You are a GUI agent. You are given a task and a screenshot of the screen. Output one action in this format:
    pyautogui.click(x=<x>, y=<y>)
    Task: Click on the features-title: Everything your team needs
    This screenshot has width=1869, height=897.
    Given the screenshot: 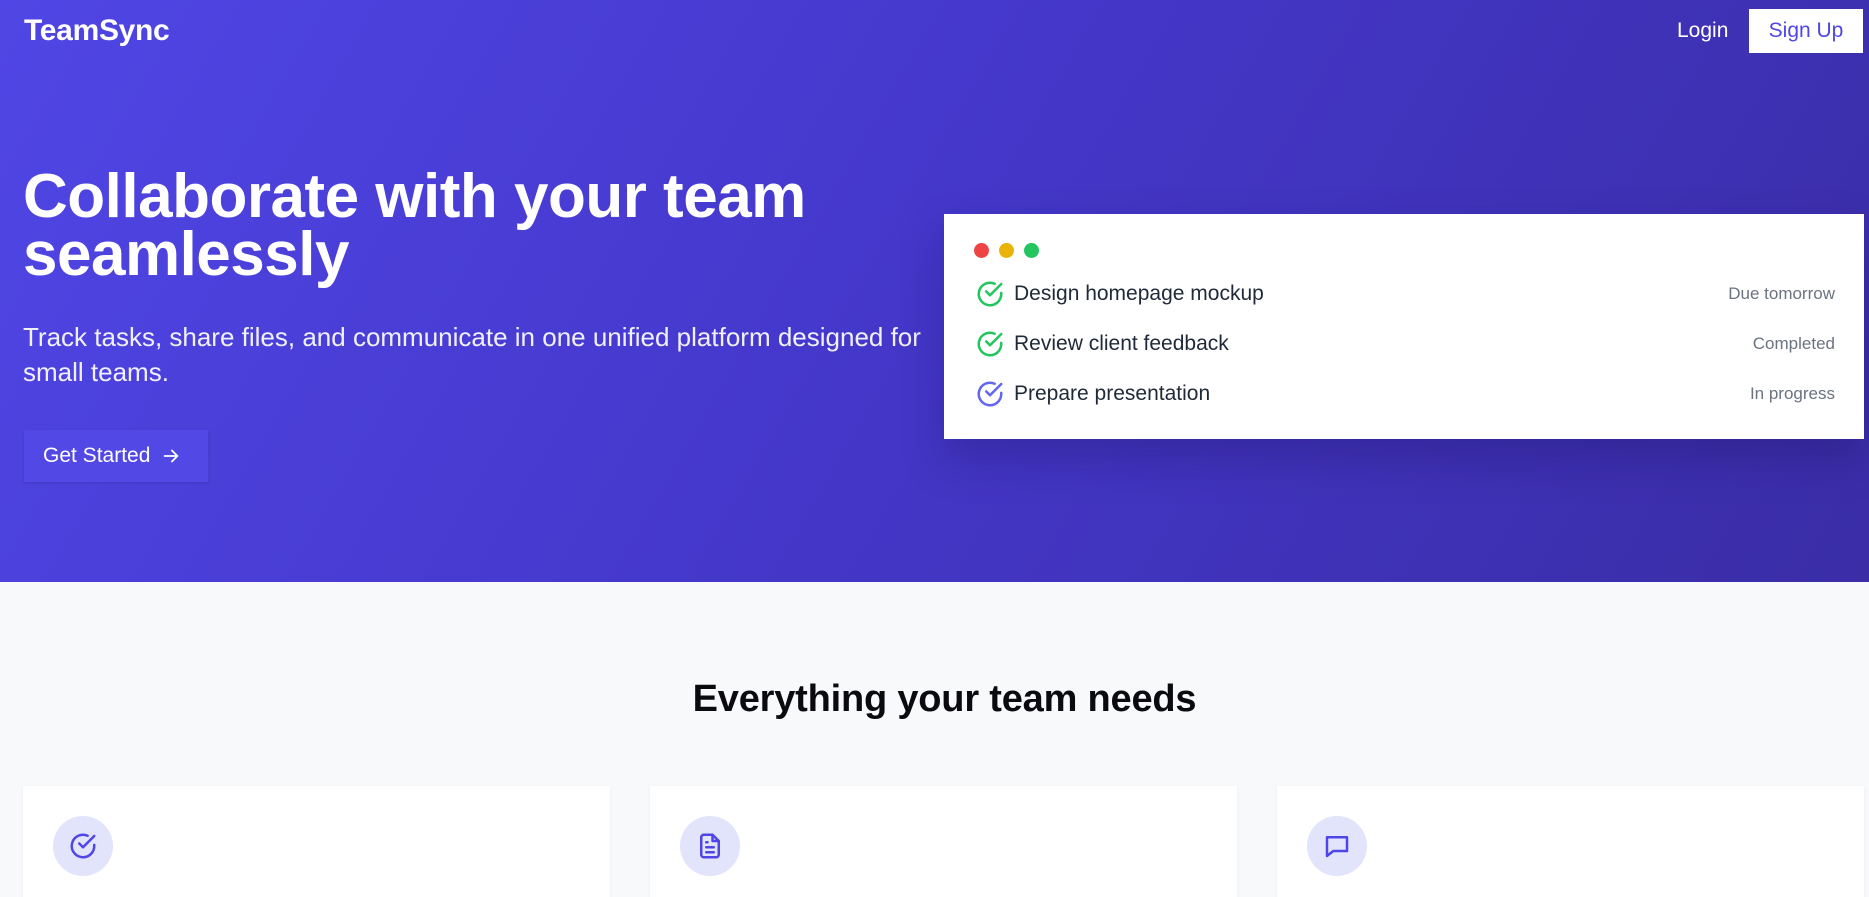 What is the action you would take?
    pyautogui.click(x=944, y=699)
    